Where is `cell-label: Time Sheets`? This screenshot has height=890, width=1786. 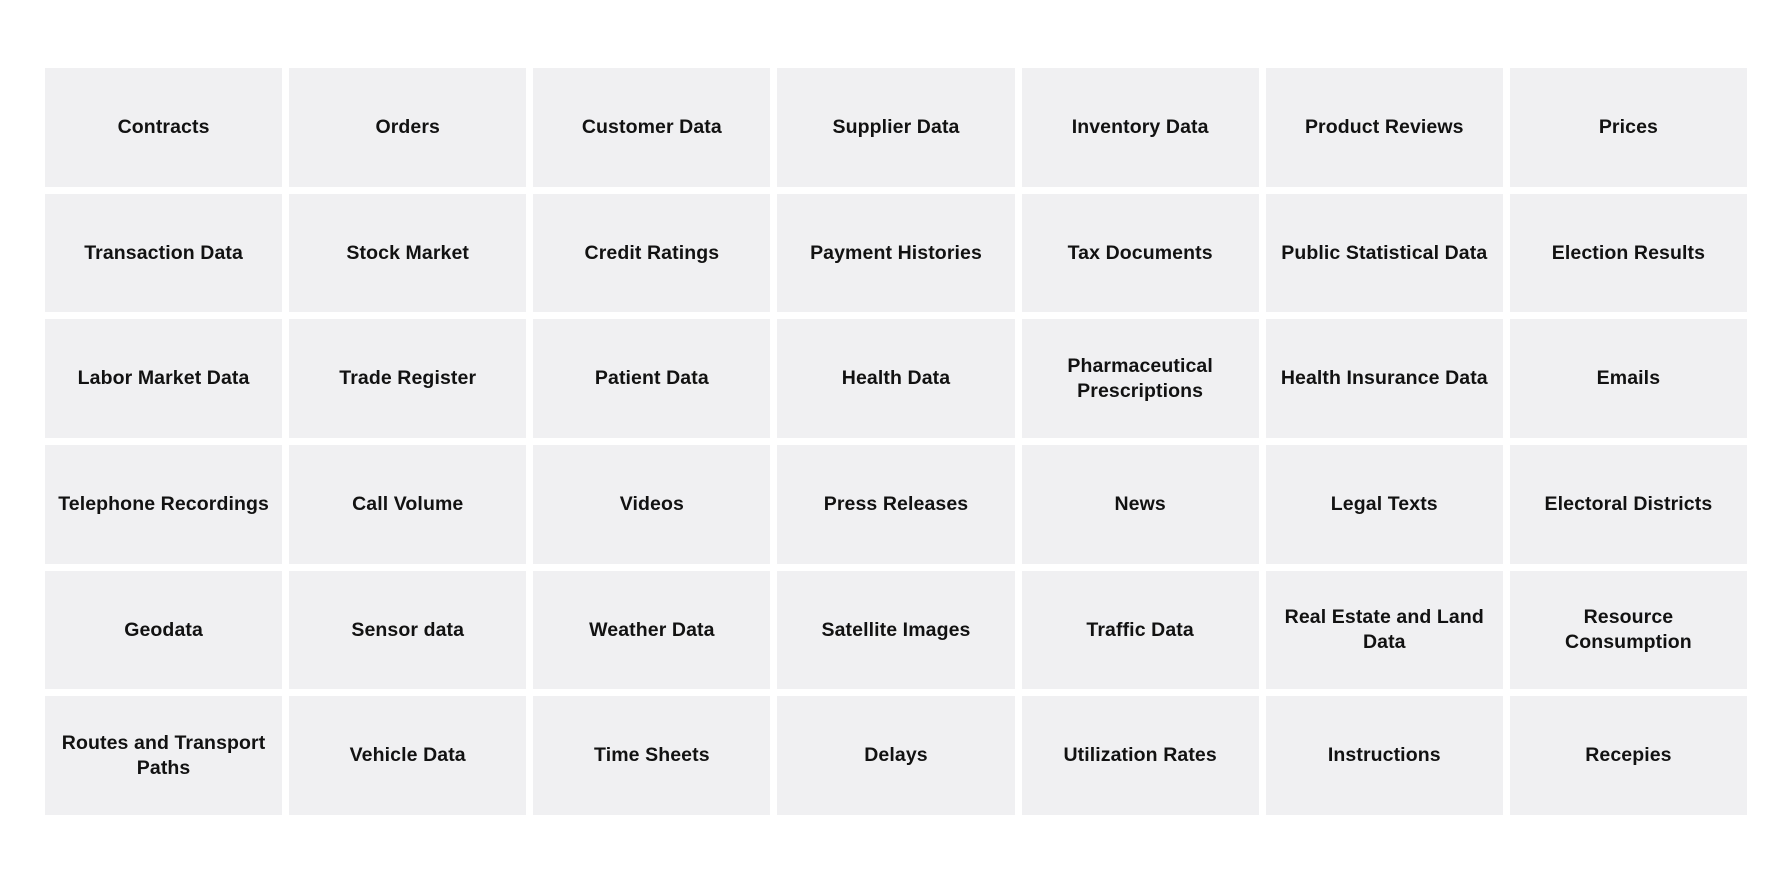 cell-label: Time Sheets is located at coordinates (652, 755).